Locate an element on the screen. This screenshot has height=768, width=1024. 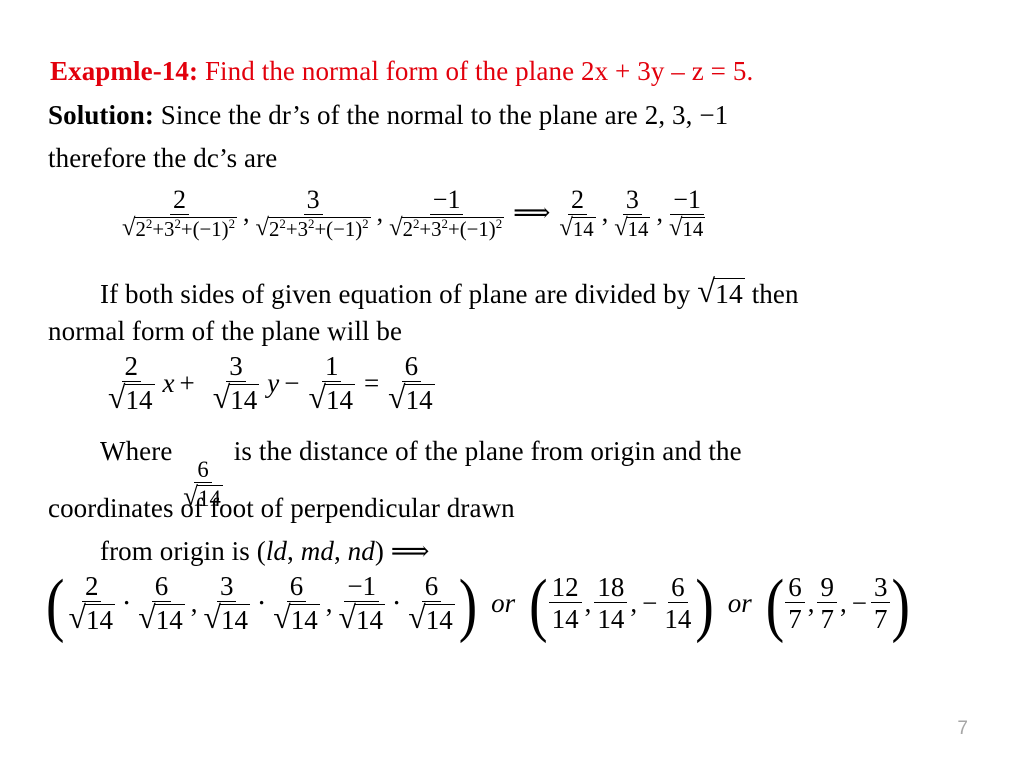
group1-right-paren: ) is located at coordinates (468, 604).